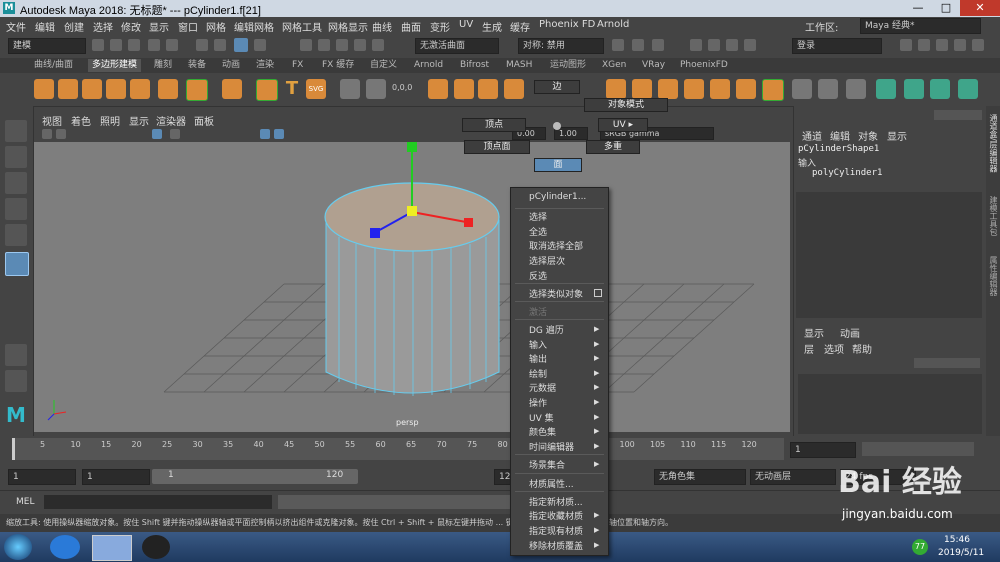  I want to click on minimize-button: —, so click(918, 8).